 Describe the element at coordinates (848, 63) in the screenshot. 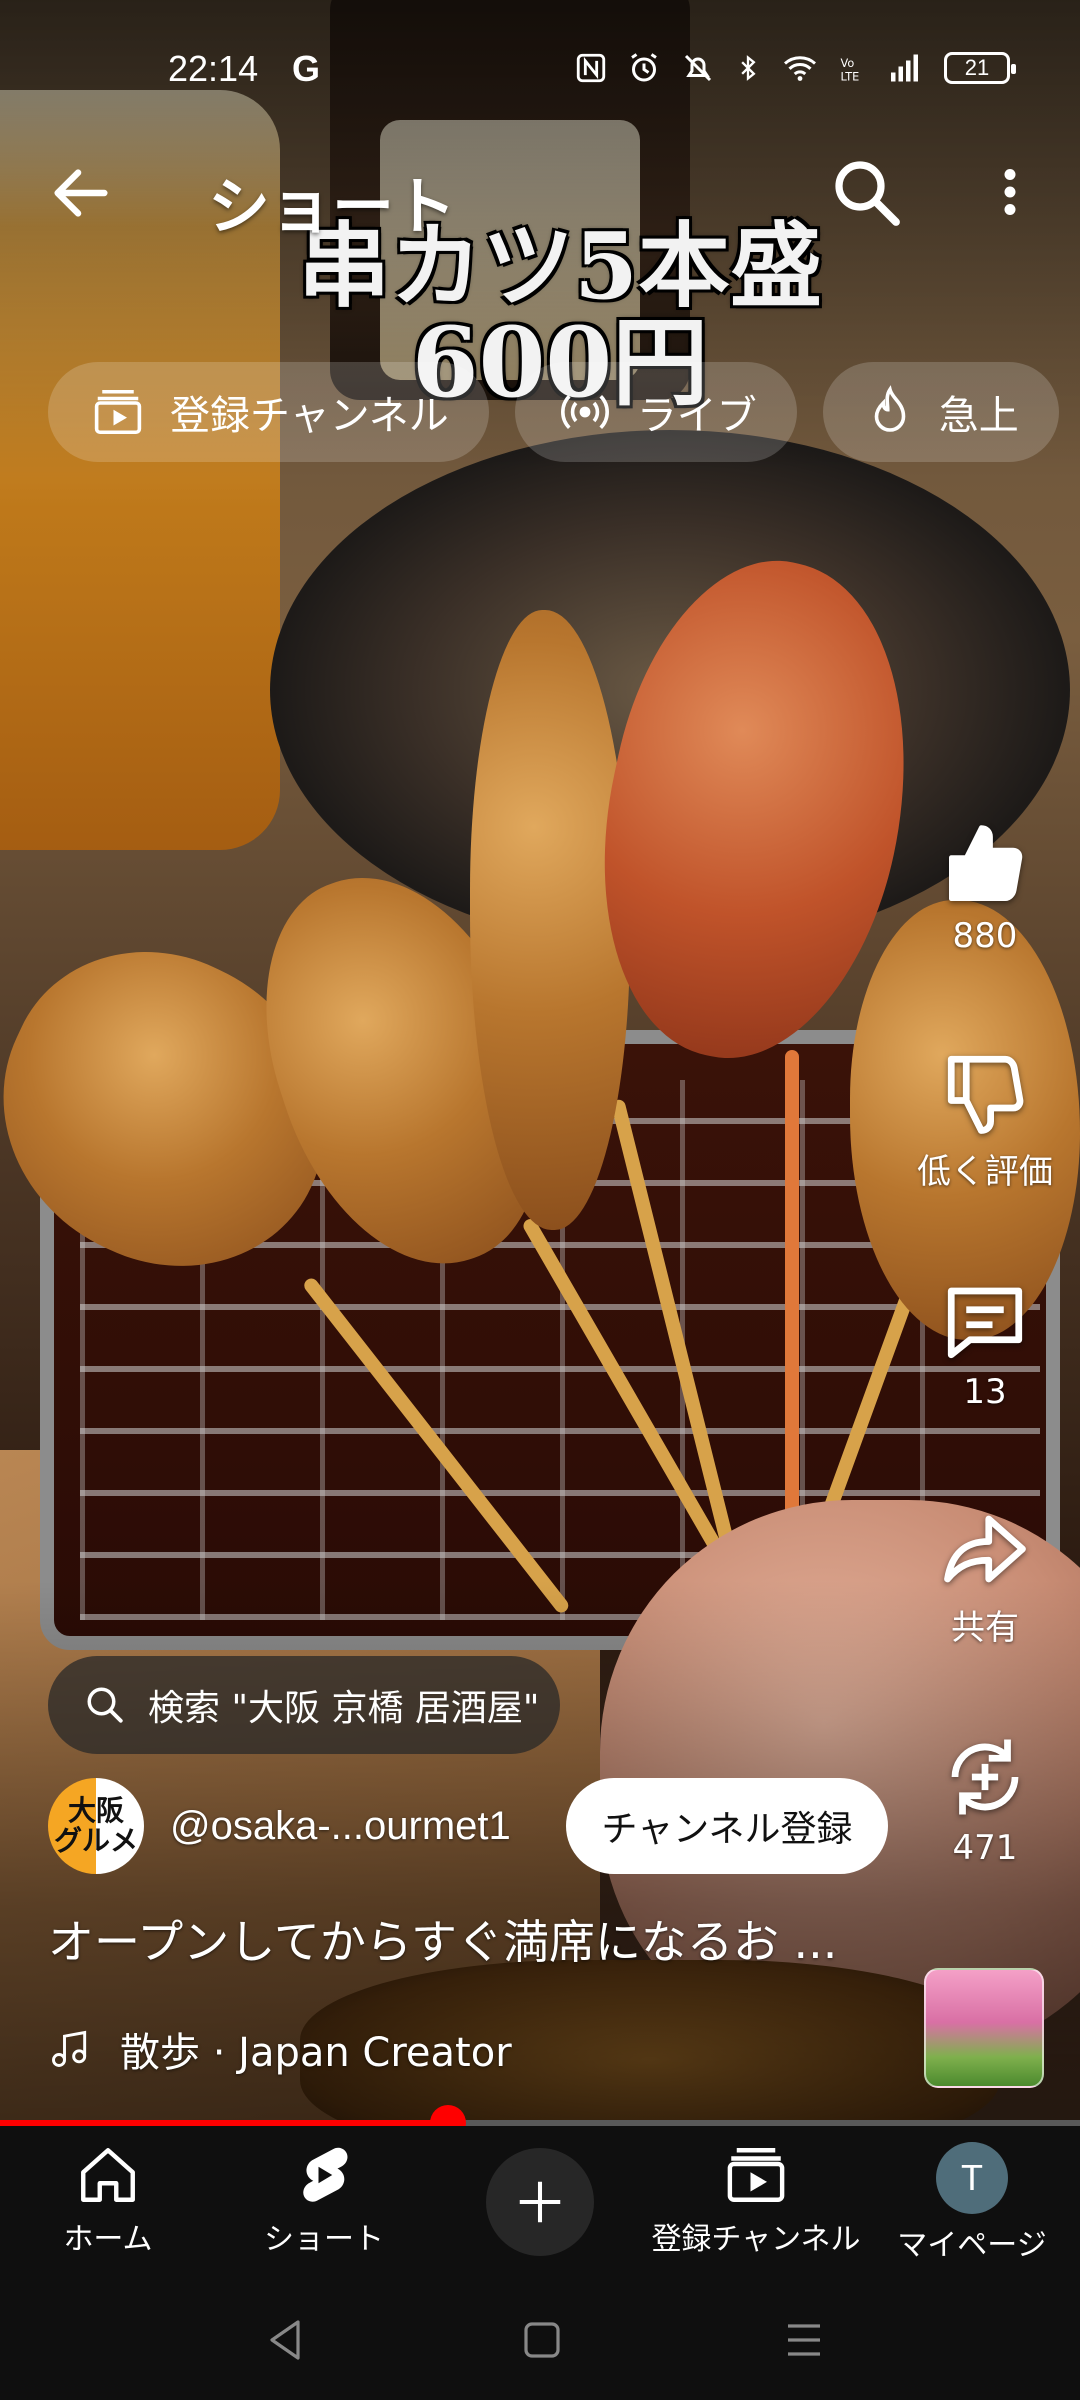

I see `svg-text: Vo` at that location.